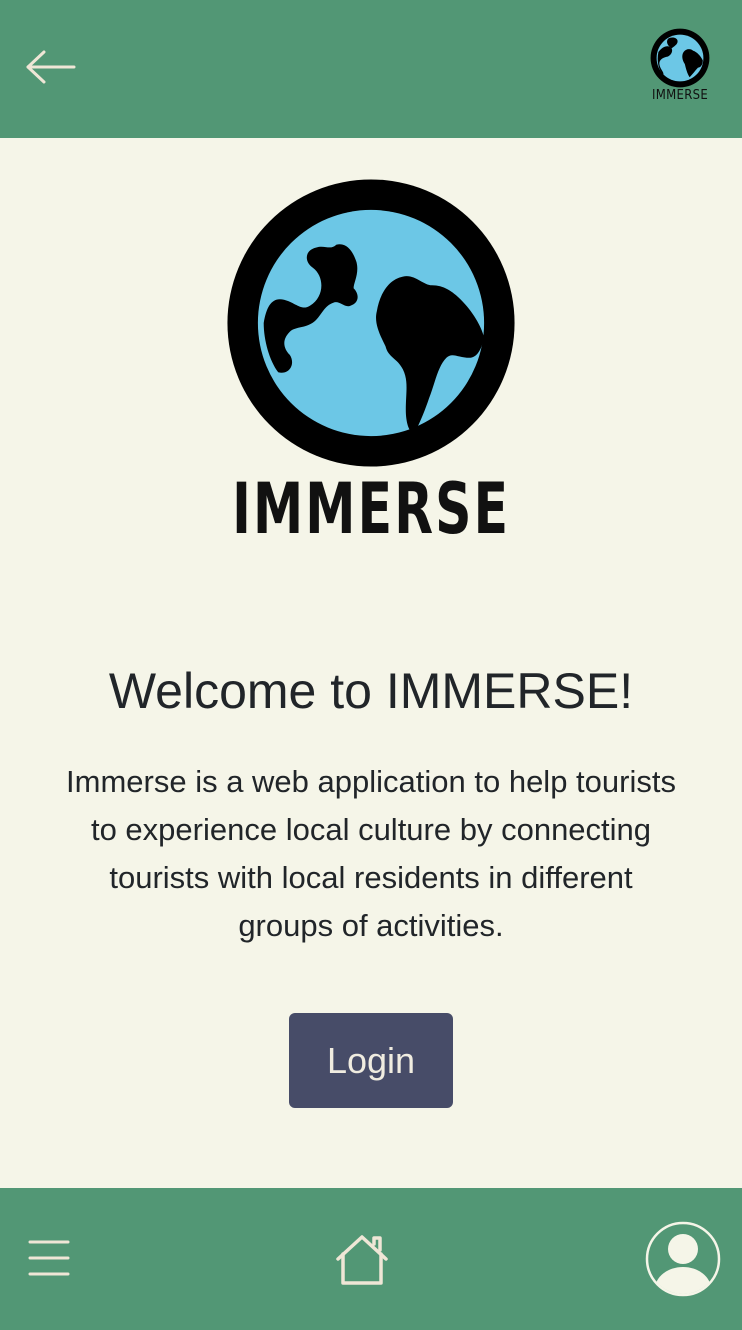 This screenshot has height=1330, width=742. I want to click on hamburger-menu-icon, so click(49, 1258).